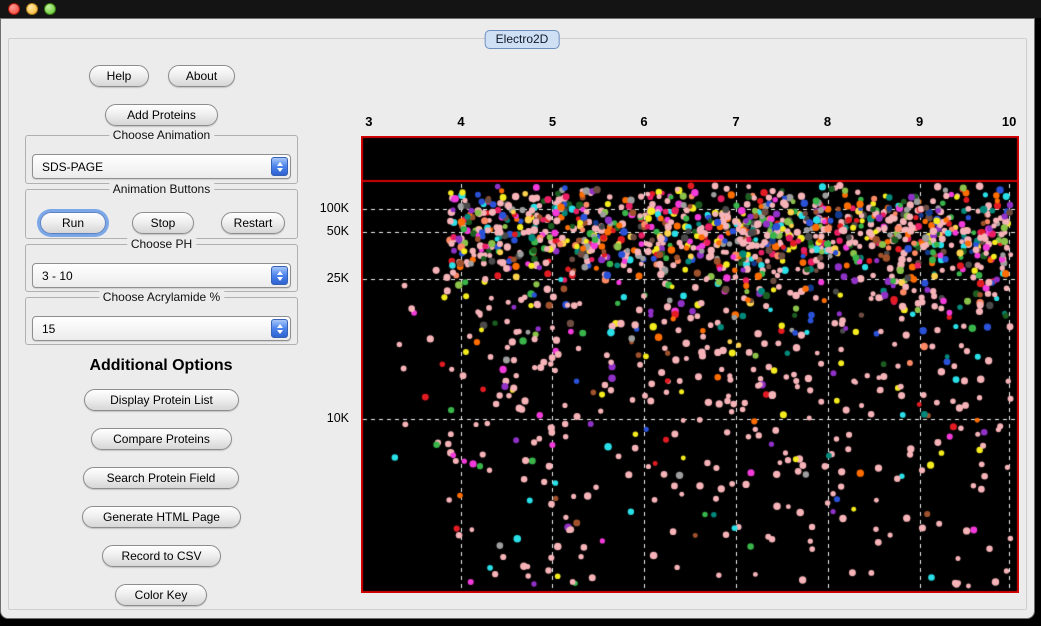 This screenshot has height=626, width=1041. What do you see at coordinates (161, 297) in the screenshot?
I see `group-choose-acrylamide-label: Choose Acrylamide %` at bounding box center [161, 297].